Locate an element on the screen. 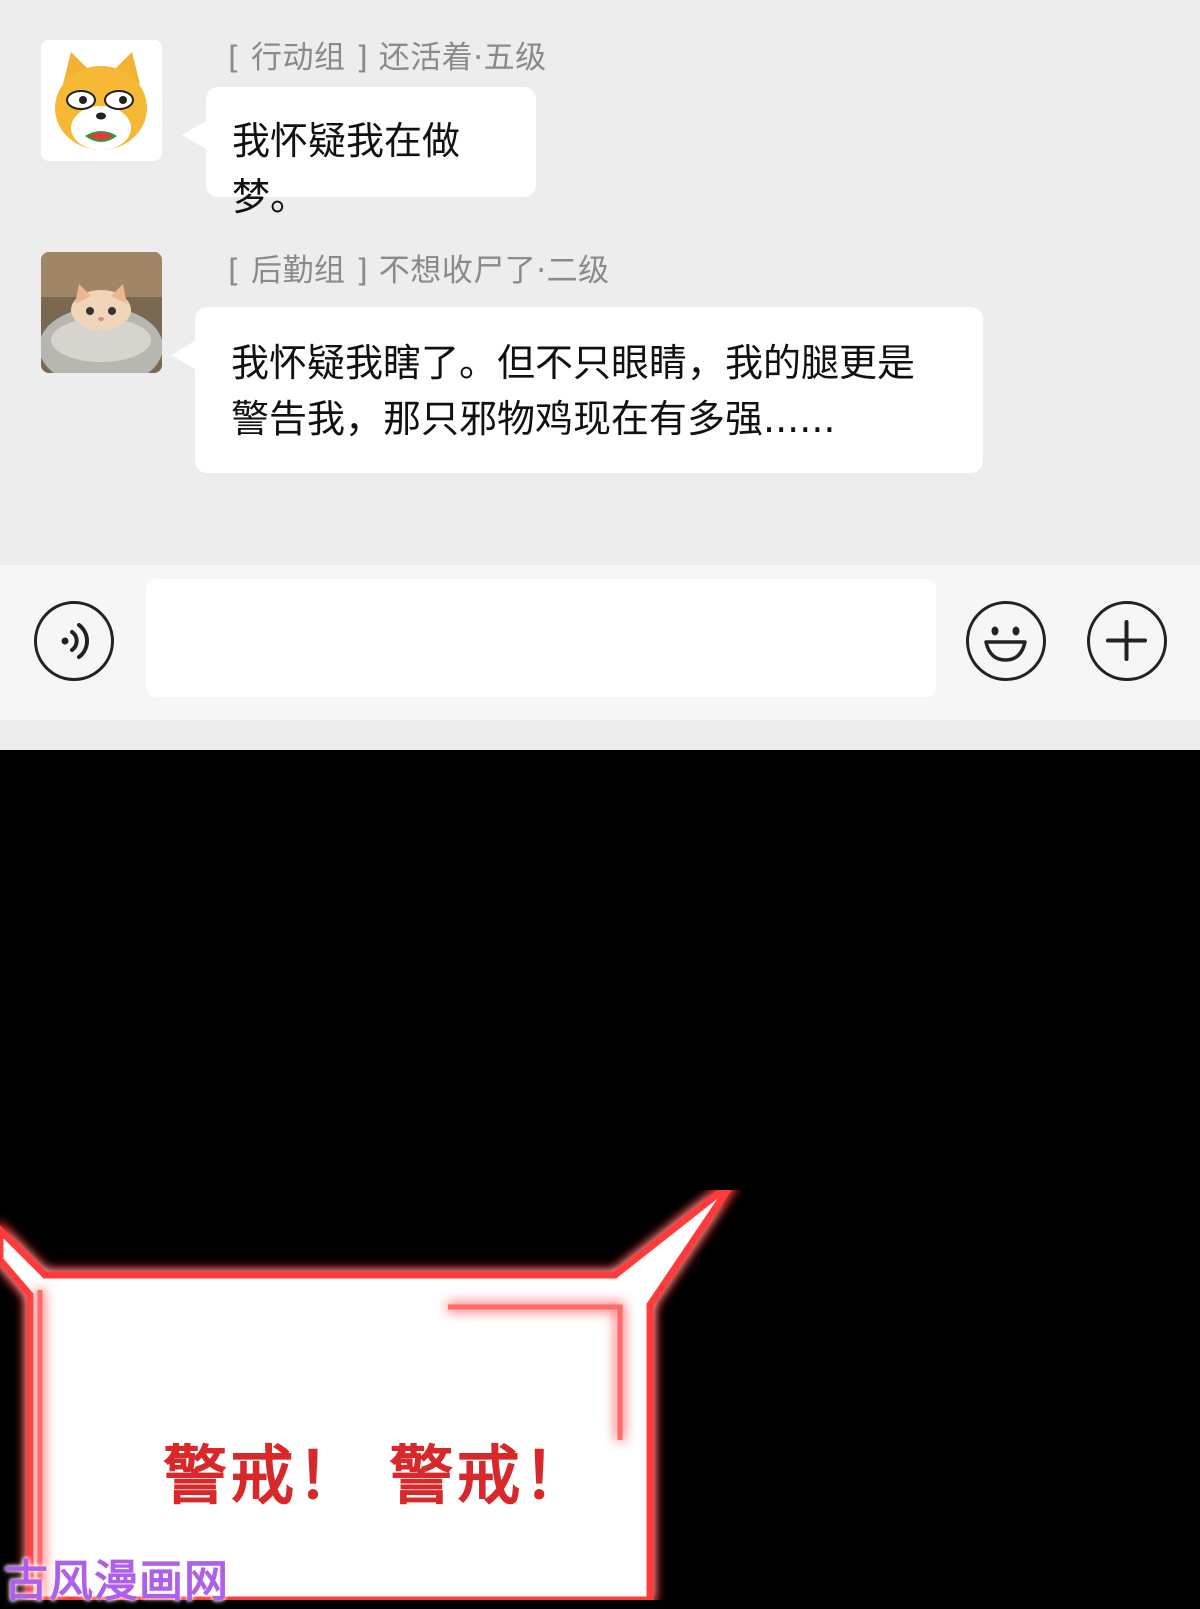  sender-name: [ 后勤组 ] 不想收尸了·二级 is located at coordinates (419, 271).